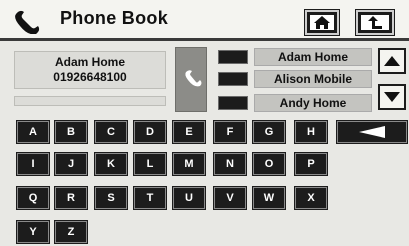 Image resolution: width=409 pixels, height=246 pixels. I want to click on key-c: C, so click(111, 132).